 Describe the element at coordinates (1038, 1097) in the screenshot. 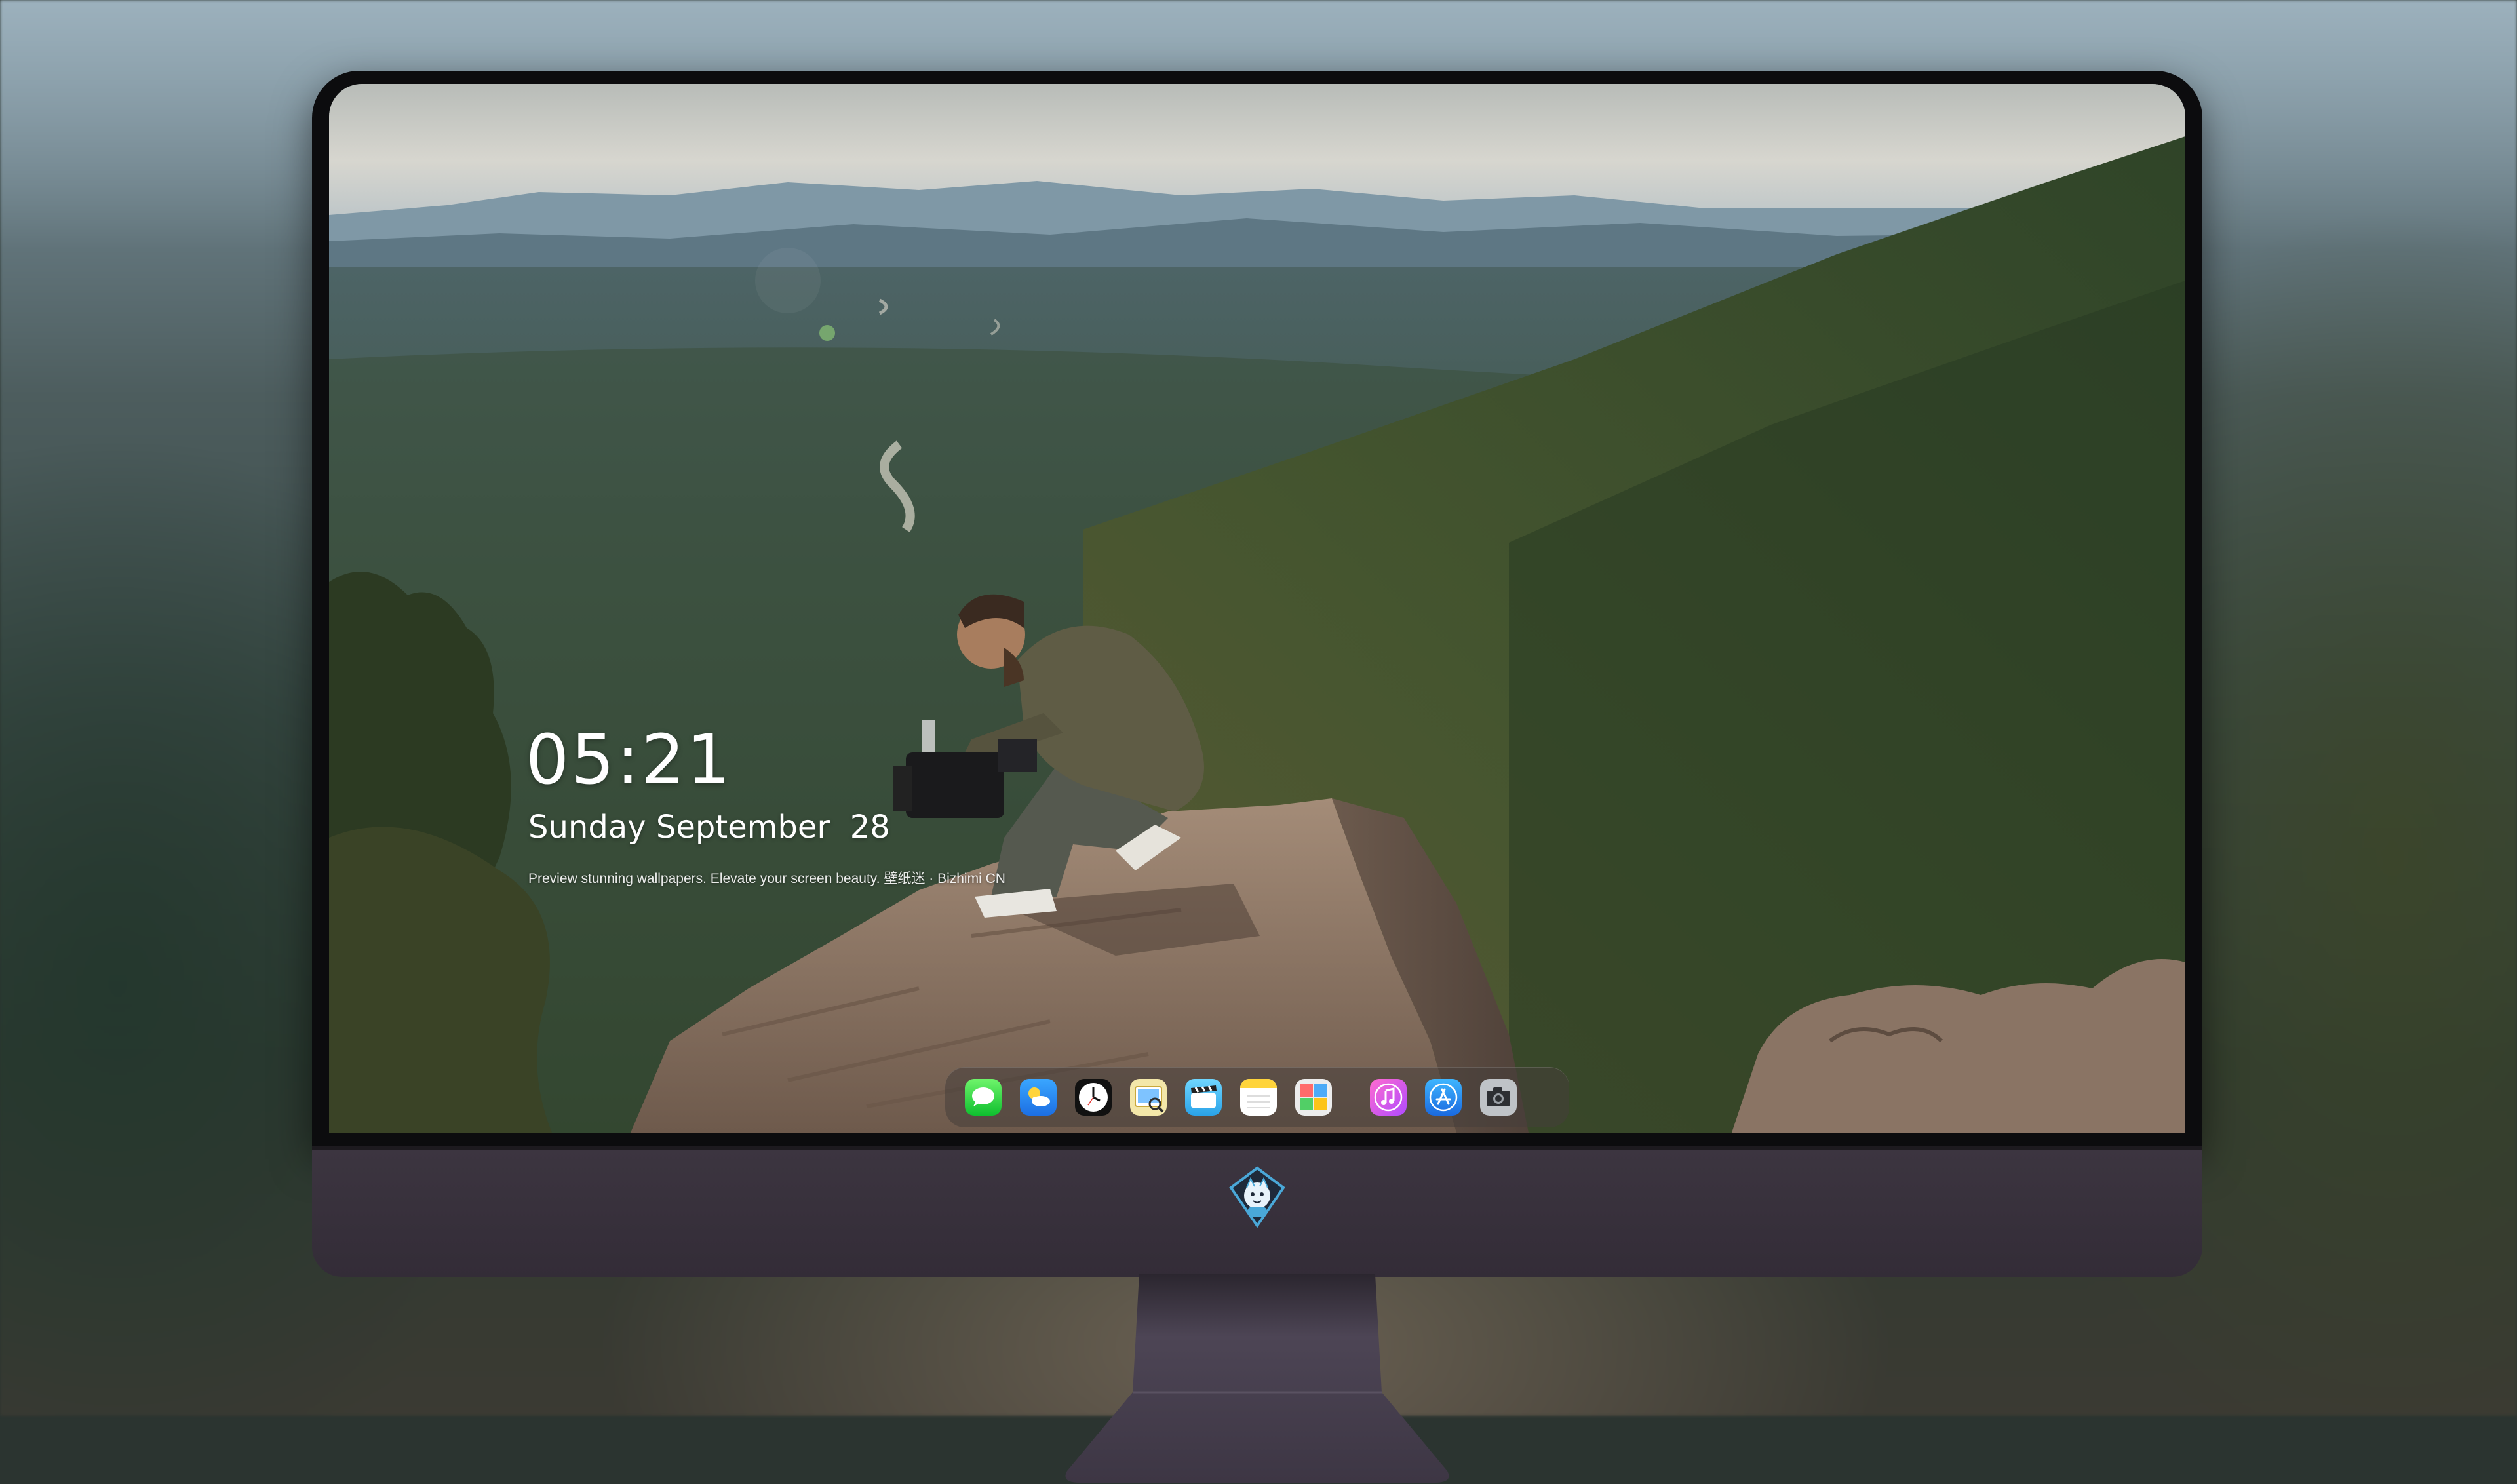

I see `weather-icon` at that location.